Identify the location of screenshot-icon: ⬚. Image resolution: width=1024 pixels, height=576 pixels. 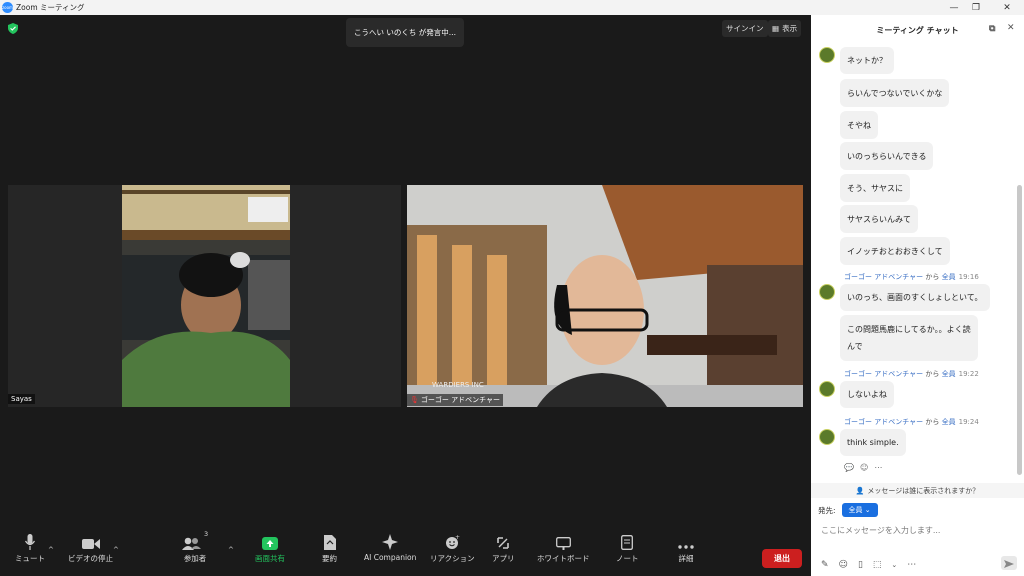
(877, 565).